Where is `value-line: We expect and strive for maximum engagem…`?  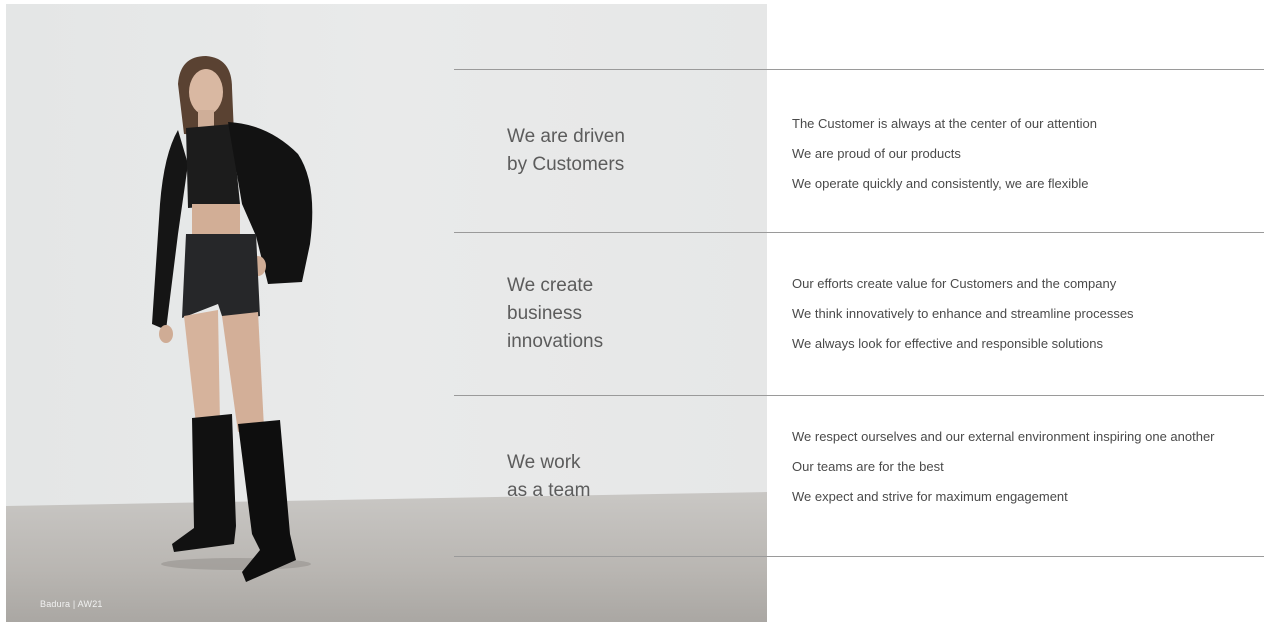
value-line: We expect and strive for maximum engagem… is located at coordinates (930, 496).